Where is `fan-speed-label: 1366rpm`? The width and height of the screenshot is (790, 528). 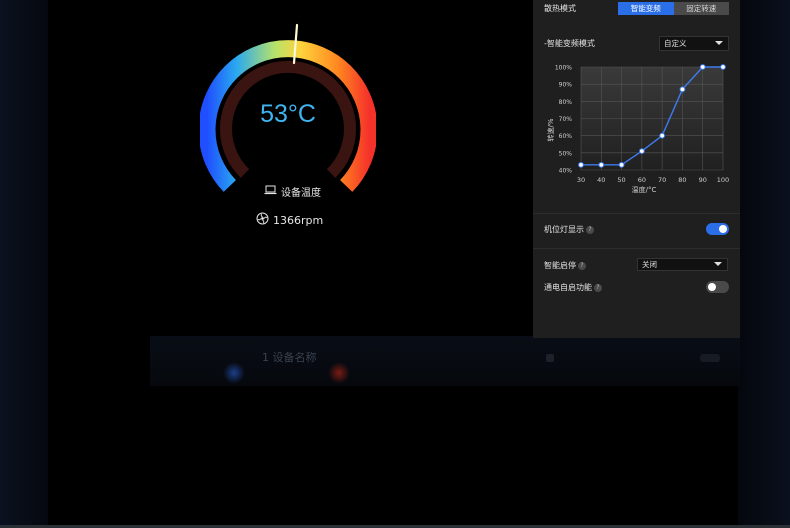
fan-speed-label: 1366rpm is located at coordinates (289, 220).